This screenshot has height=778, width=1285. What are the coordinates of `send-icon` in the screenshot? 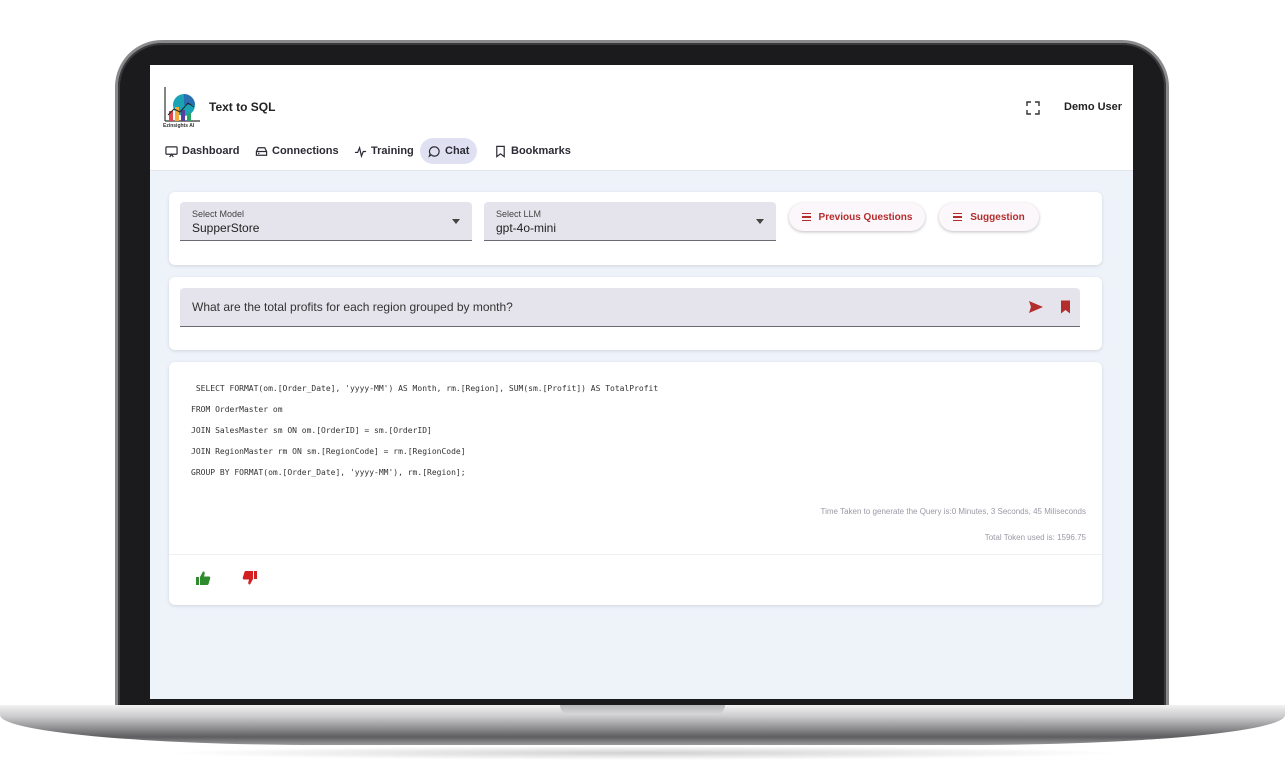 It's located at (1036, 307).